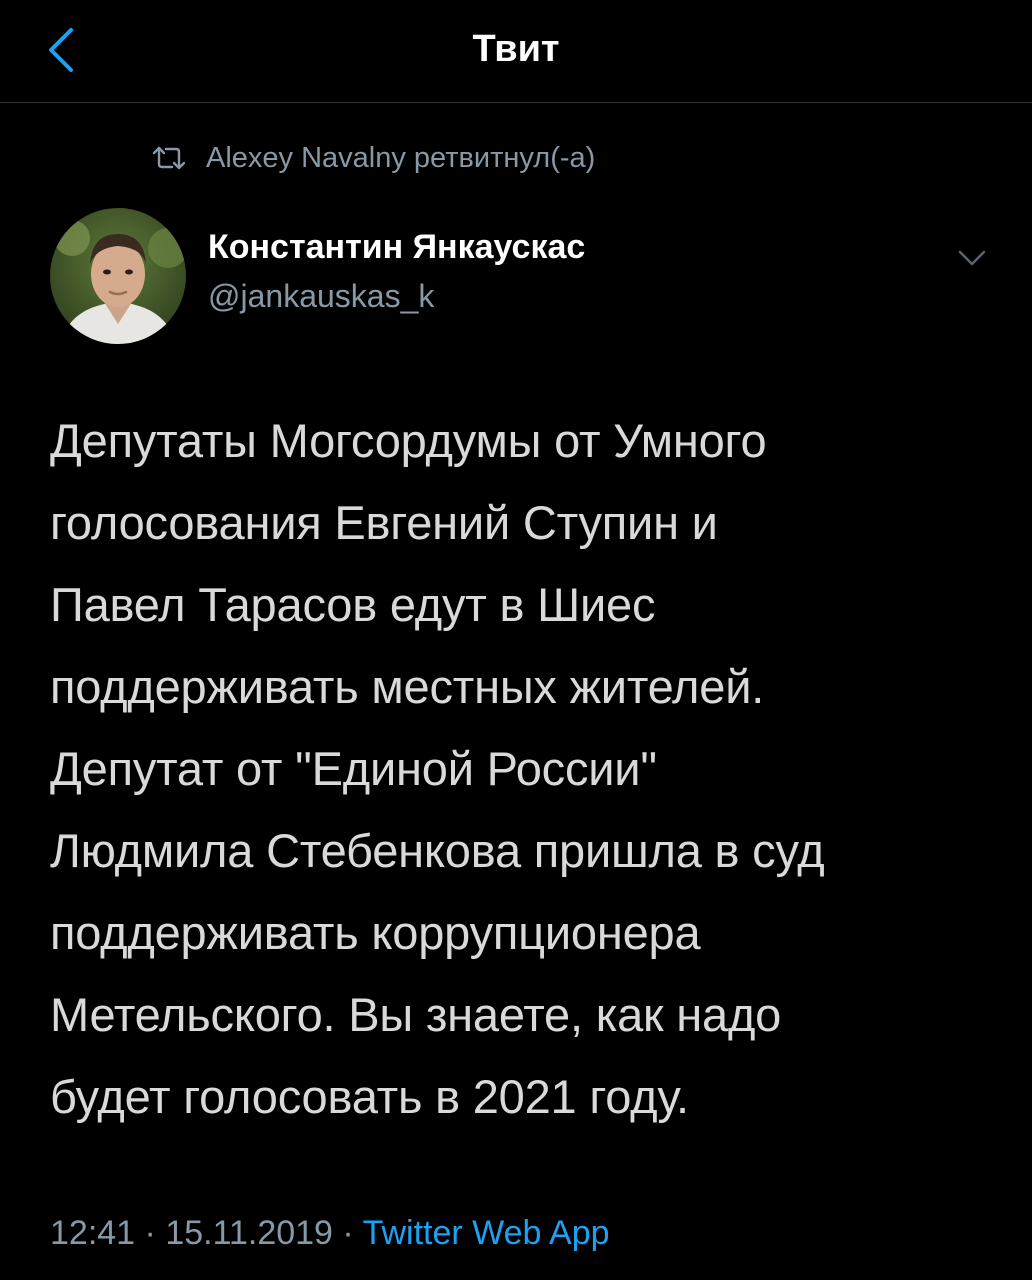 Image resolution: width=1032 pixels, height=1280 pixels. Describe the element at coordinates (384, 522) in the screenshot. I see `tweet-line: голосования Евгений Ступин и` at that location.